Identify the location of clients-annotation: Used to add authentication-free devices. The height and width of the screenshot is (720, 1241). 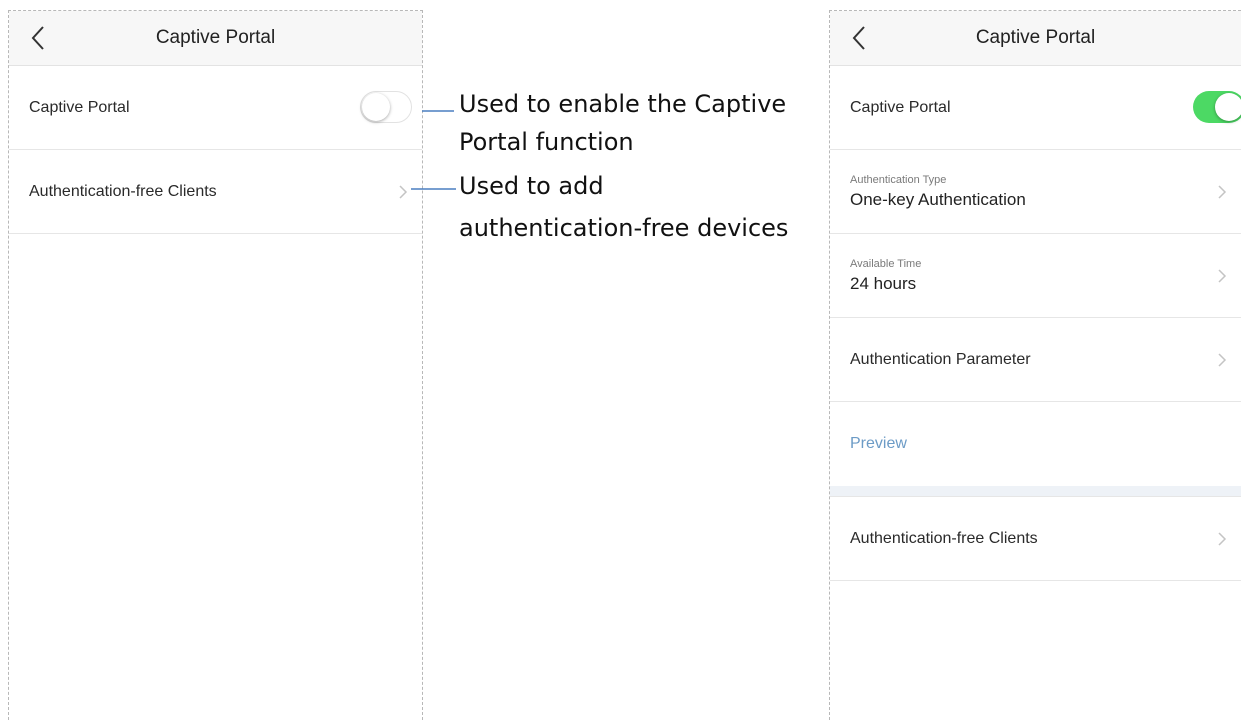
(623, 207).